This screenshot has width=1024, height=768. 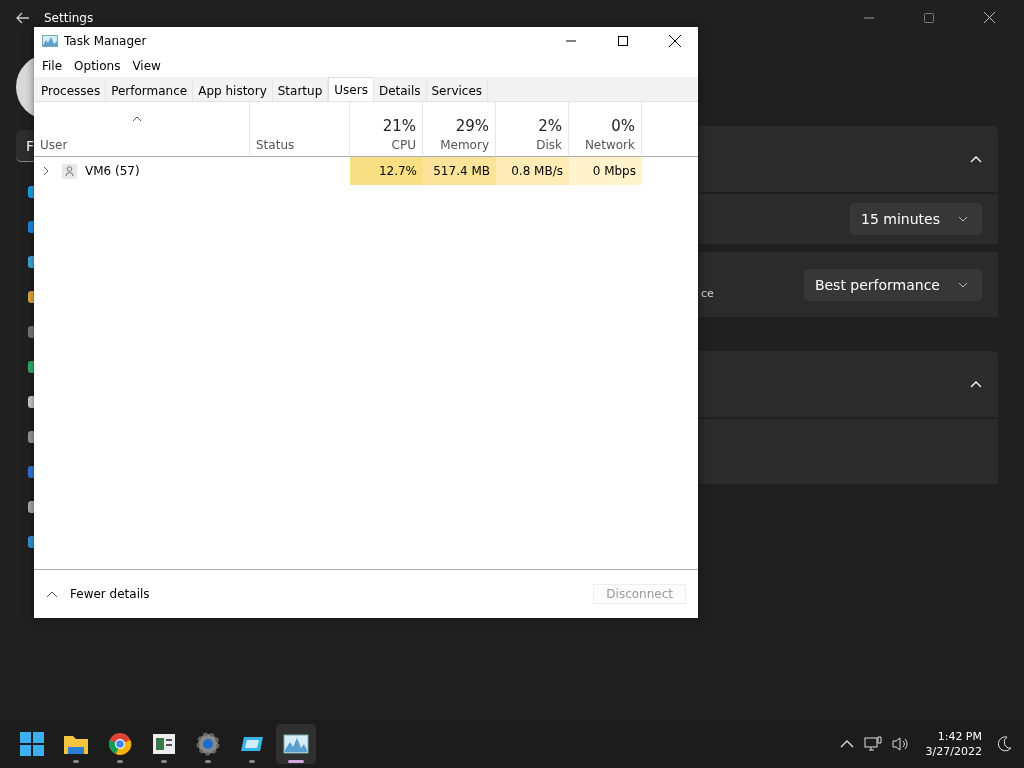 What do you see at coordinates (900, 744) in the screenshot?
I see `volume-icon` at bounding box center [900, 744].